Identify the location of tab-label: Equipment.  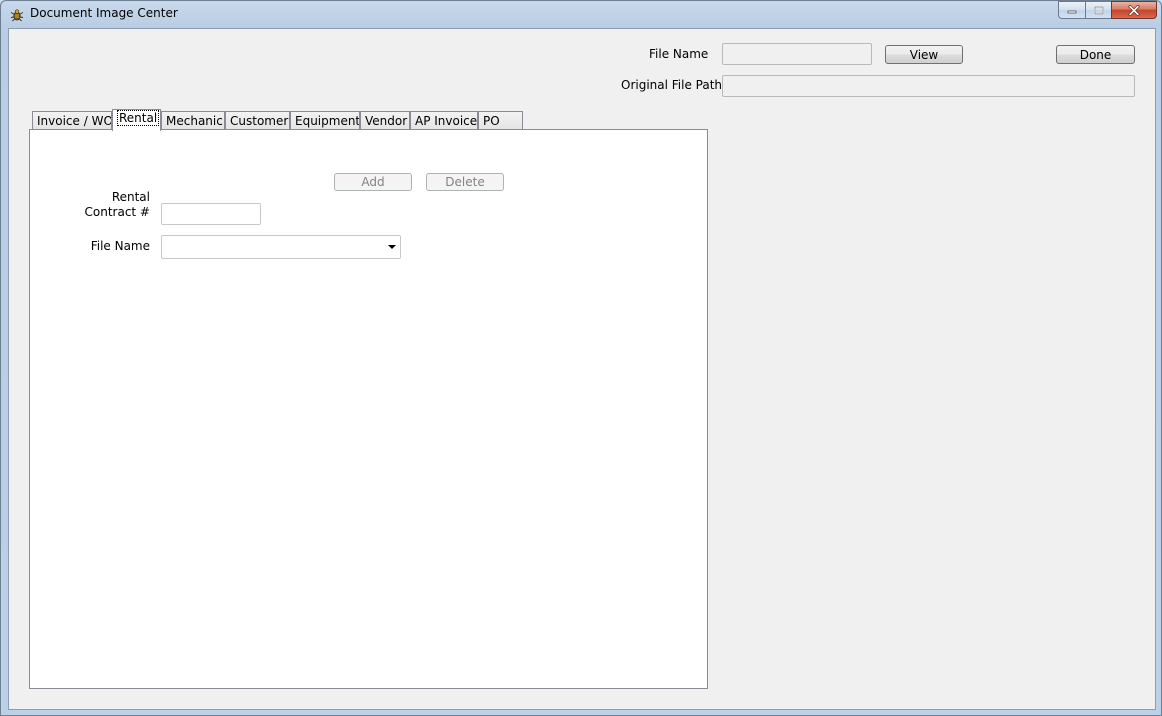
(327, 121).